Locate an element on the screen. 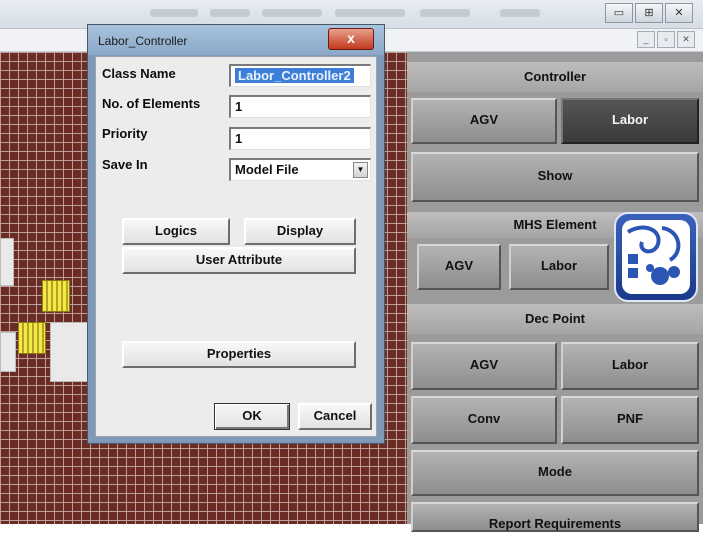  minimize-icon: _ is located at coordinates (646, 39).